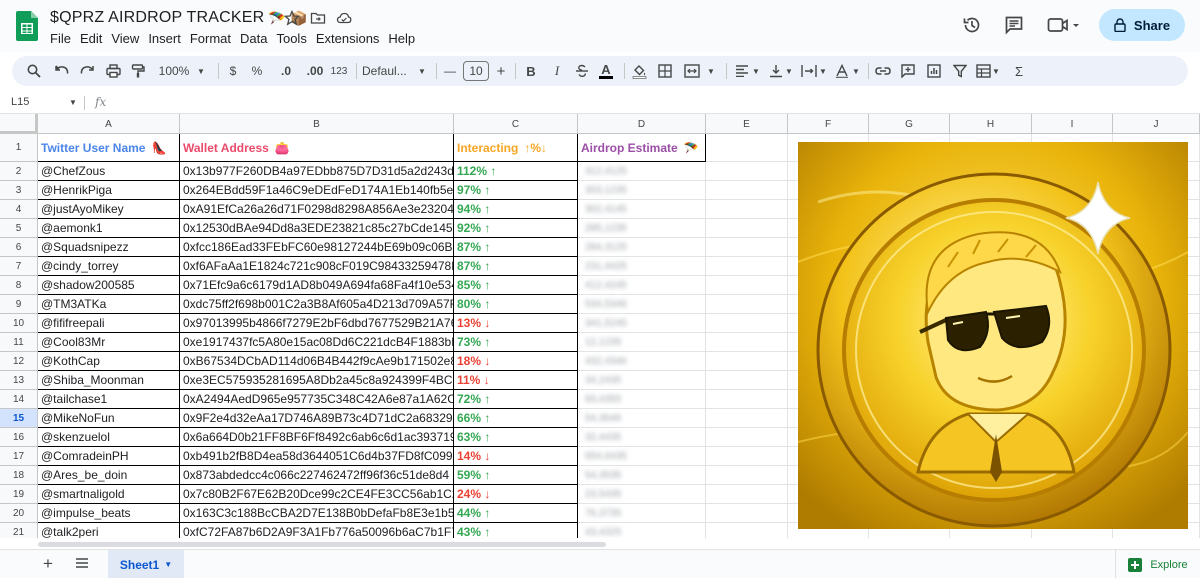 Image resolution: width=1200 pixels, height=578 pixels. I want to click on row-header: 3, so click(19, 190).